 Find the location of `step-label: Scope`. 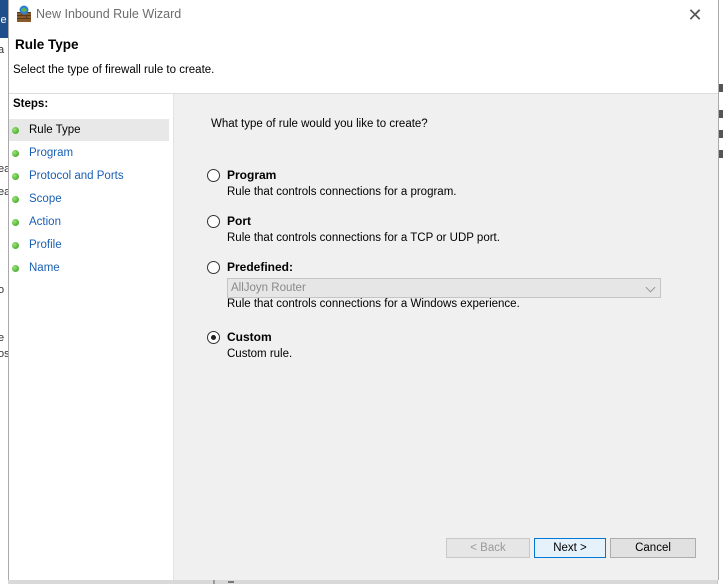

step-label: Scope is located at coordinates (45, 199).